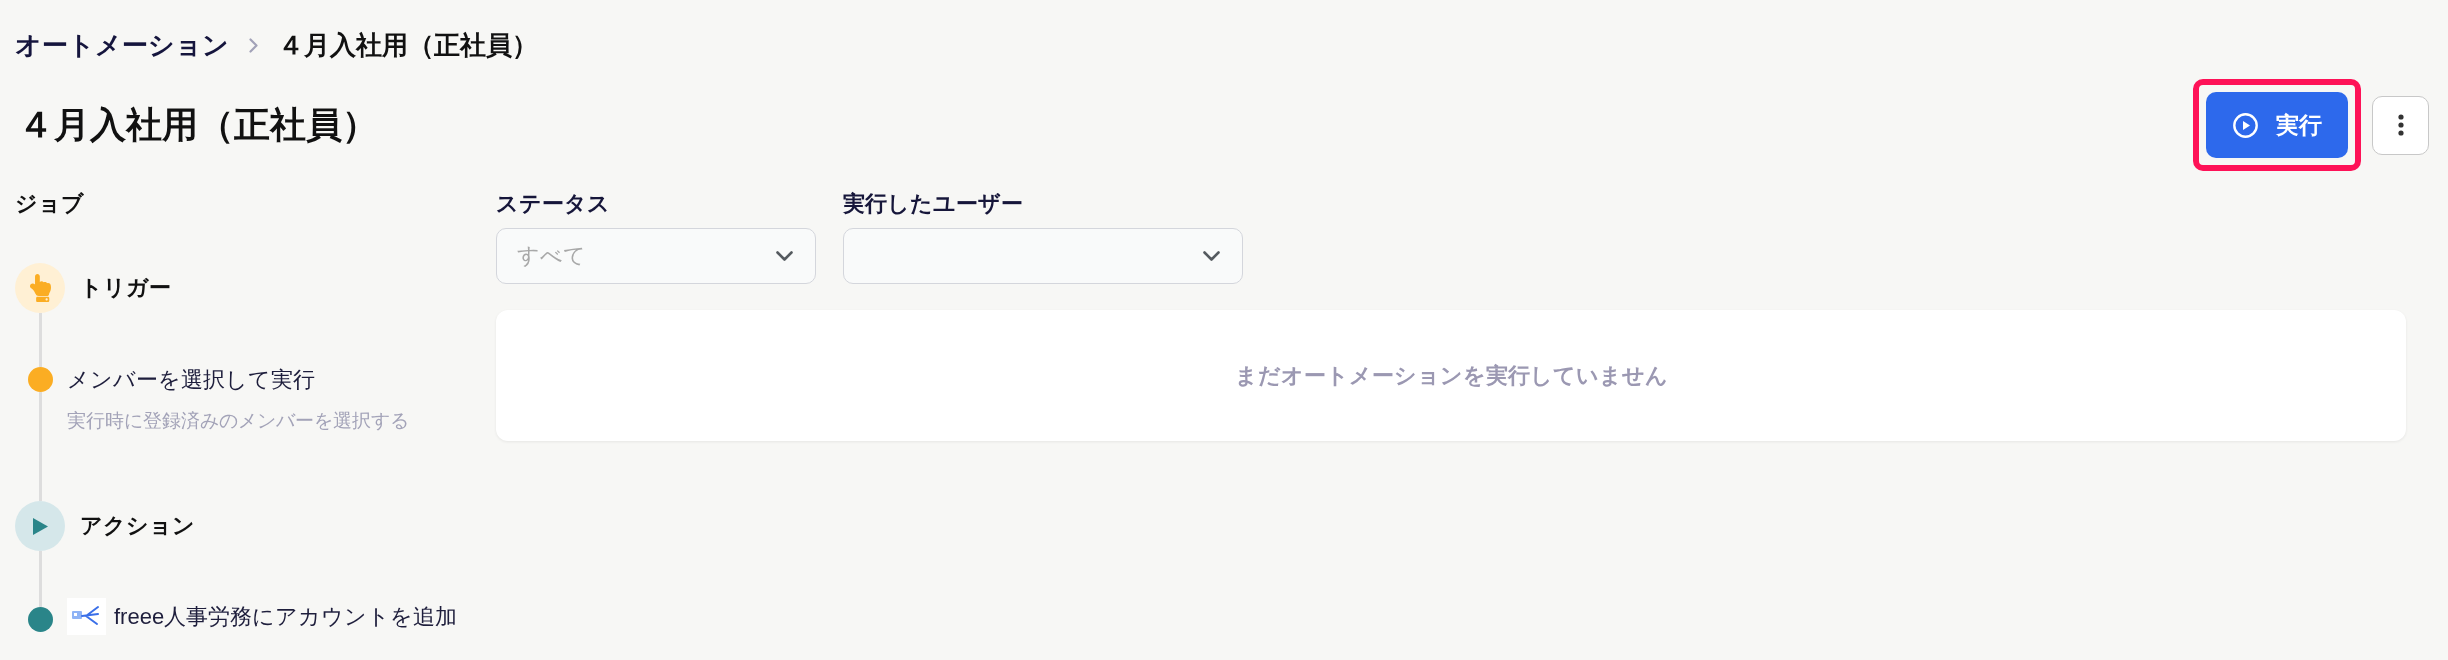 The height and width of the screenshot is (660, 2448). Describe the element at coordinates (125, 288) in the screenshot. I see `step-heading: トリガー` at that location.